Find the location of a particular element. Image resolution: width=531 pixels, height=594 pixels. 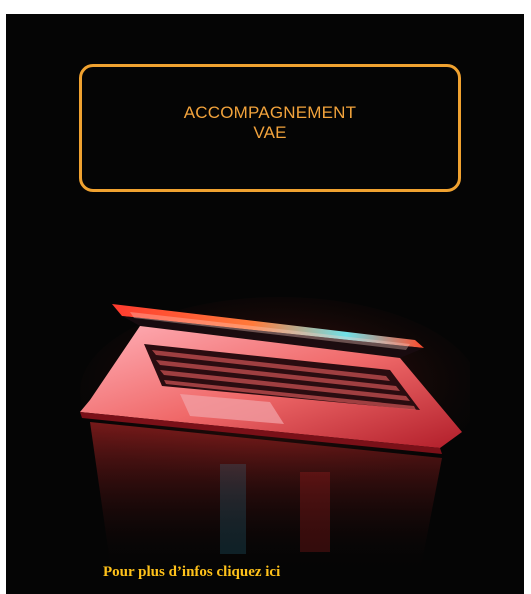

title-line-2: VAE is located at coordinates (270, 132).